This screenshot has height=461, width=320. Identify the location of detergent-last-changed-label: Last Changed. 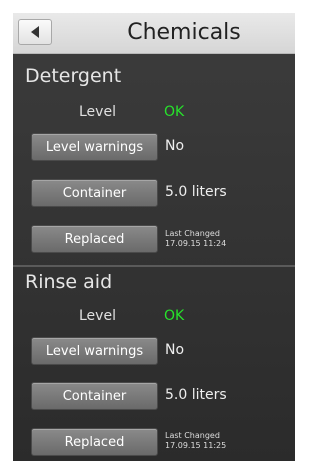
(192, 233).